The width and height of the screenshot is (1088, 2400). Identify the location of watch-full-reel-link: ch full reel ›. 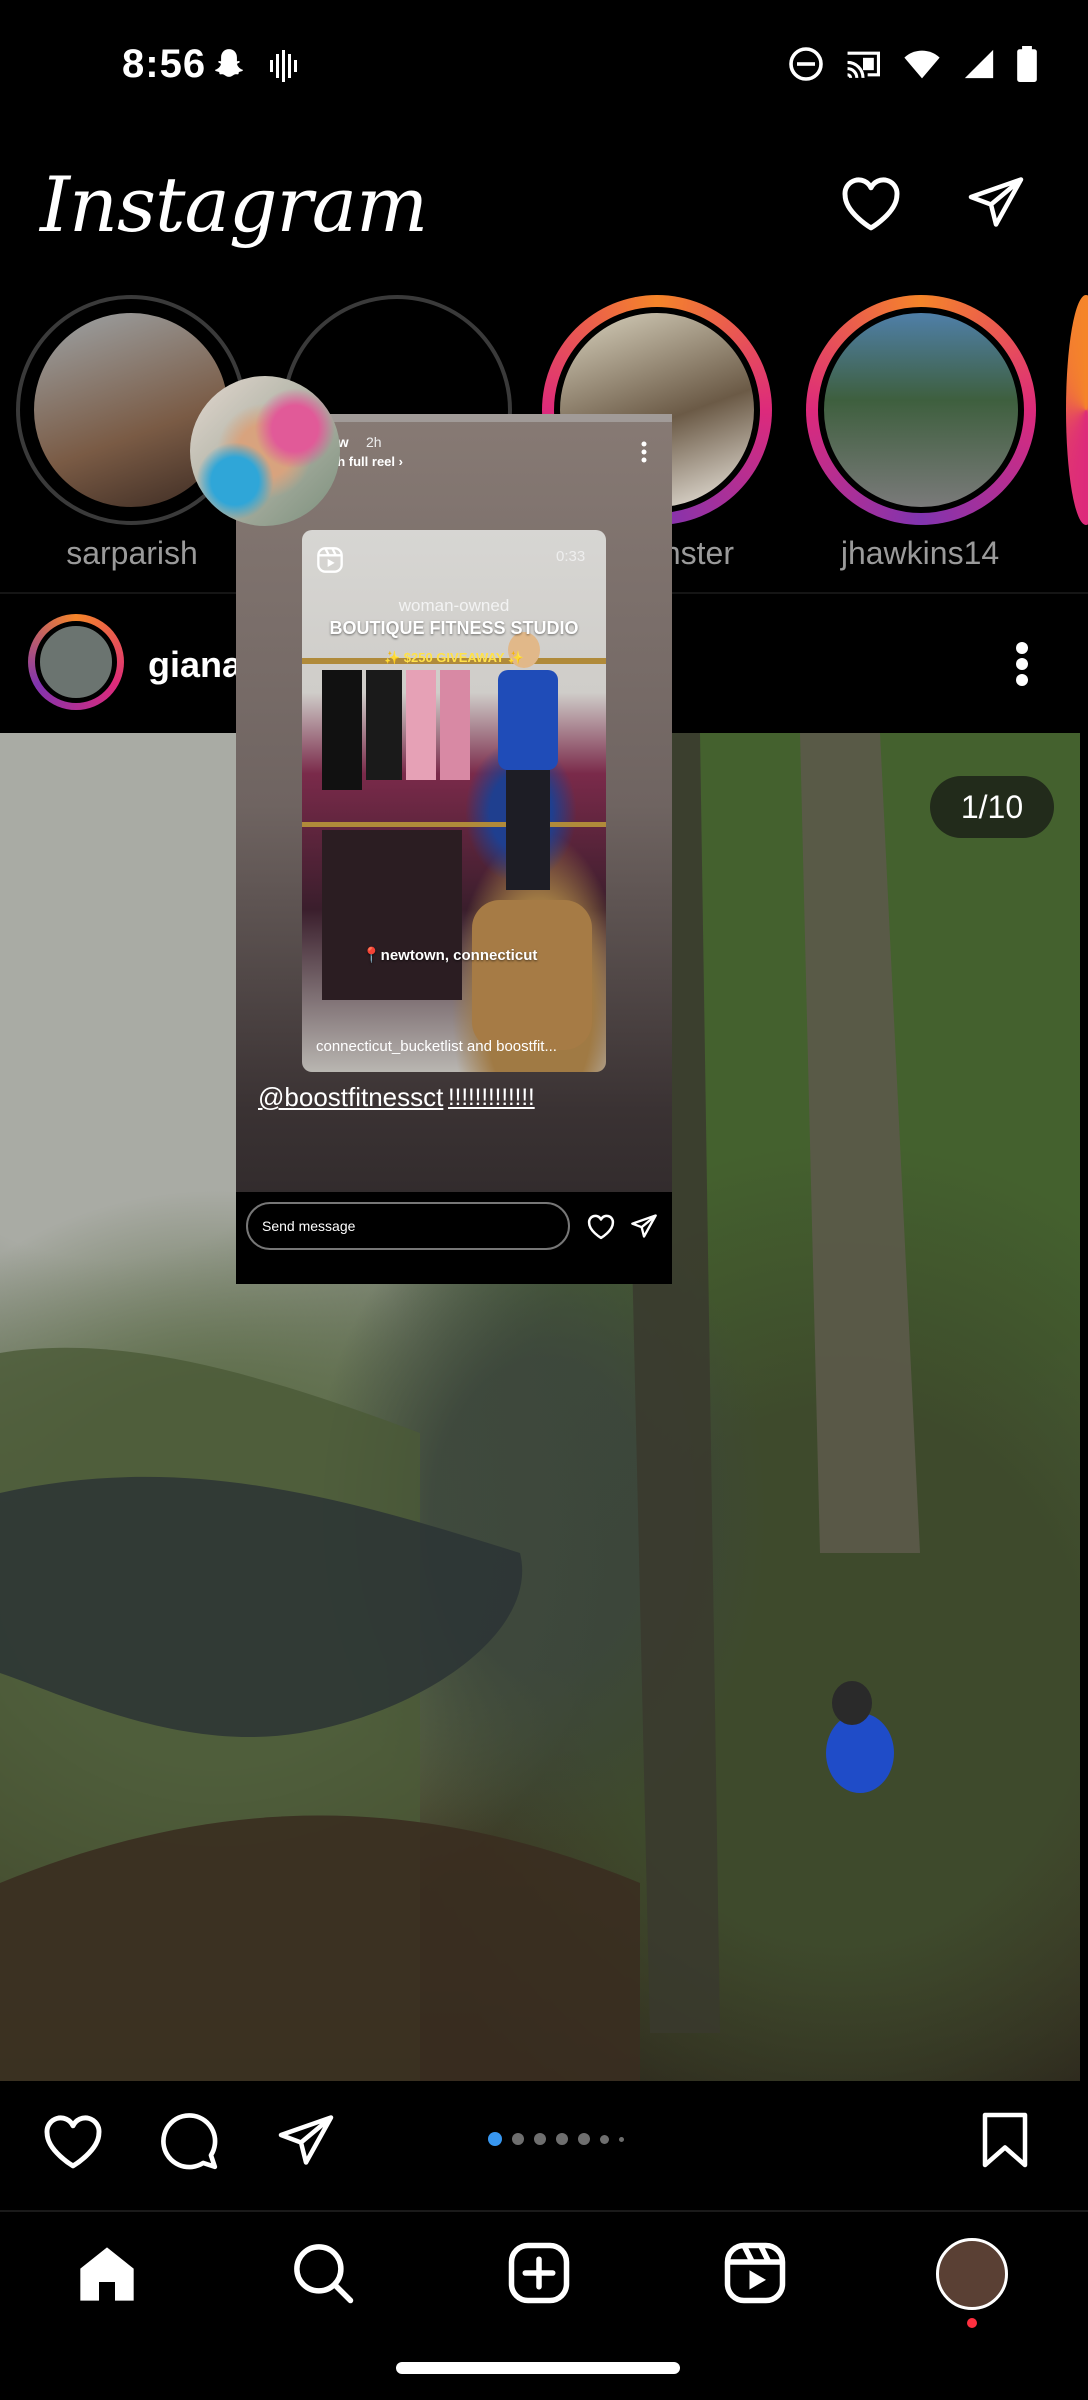
(366, 461).